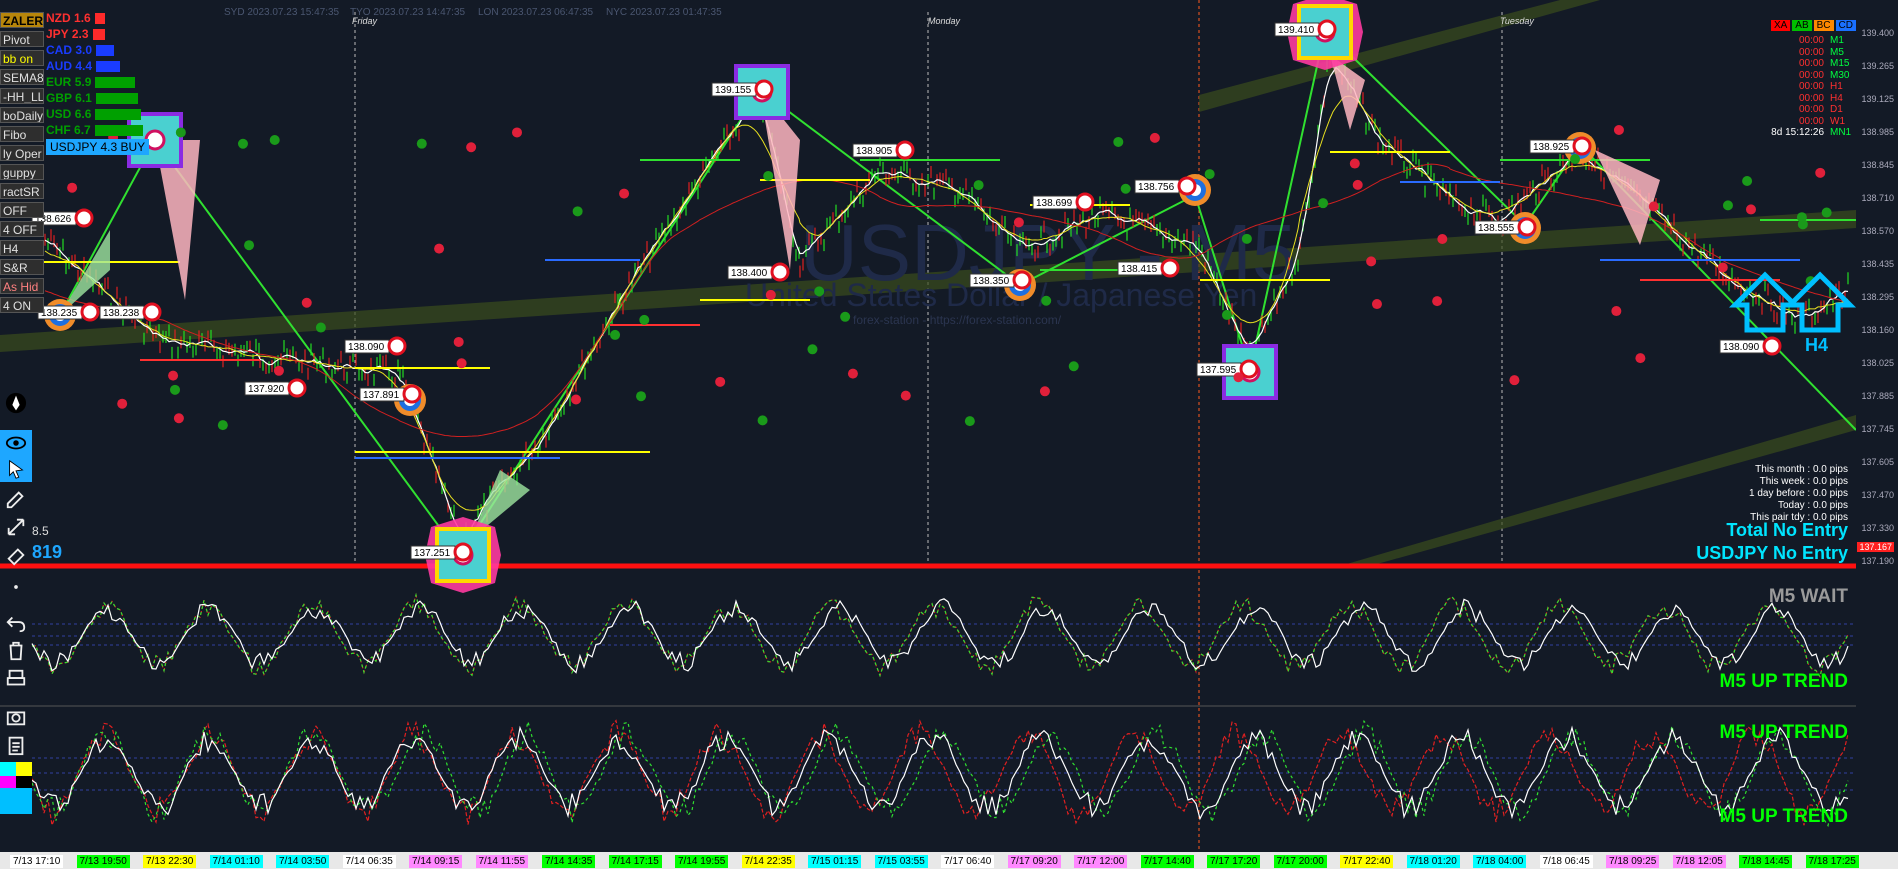 Image resolution: width=1898 pixels, height=869 pixels. Describe the element at coordinates (1772, 553) in the screenshot. I see `pair-entry-status: USDJPY No Entry` at that location.